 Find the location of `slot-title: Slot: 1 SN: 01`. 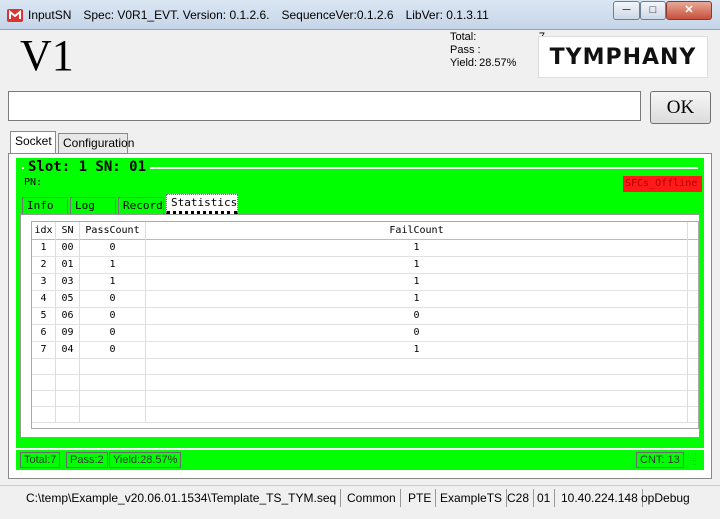

slot-title: Slot: 1 SN: 01 is located at coordinates (87, 167).